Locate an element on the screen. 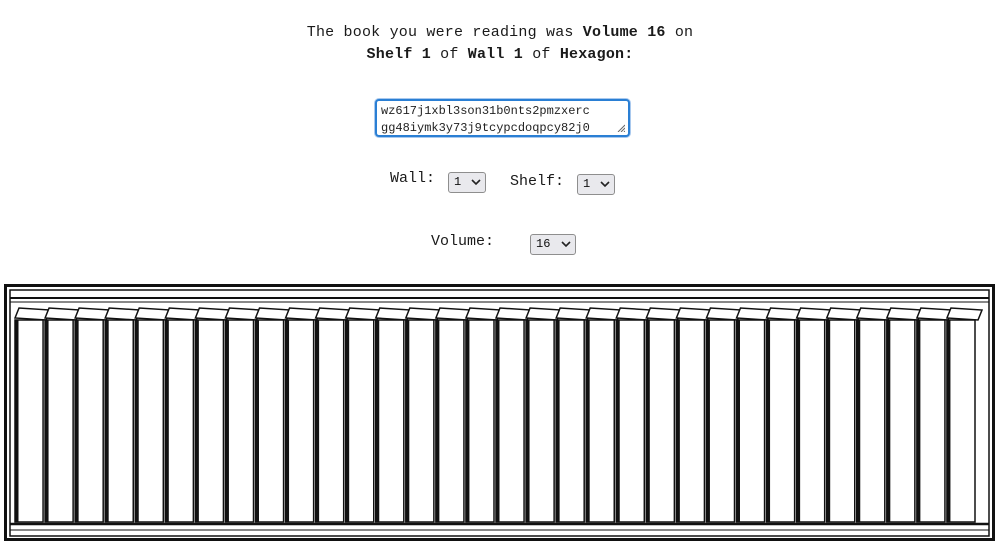 The image size is (997, 545). shelf-select: 1 is located at coordinates (596, 184).